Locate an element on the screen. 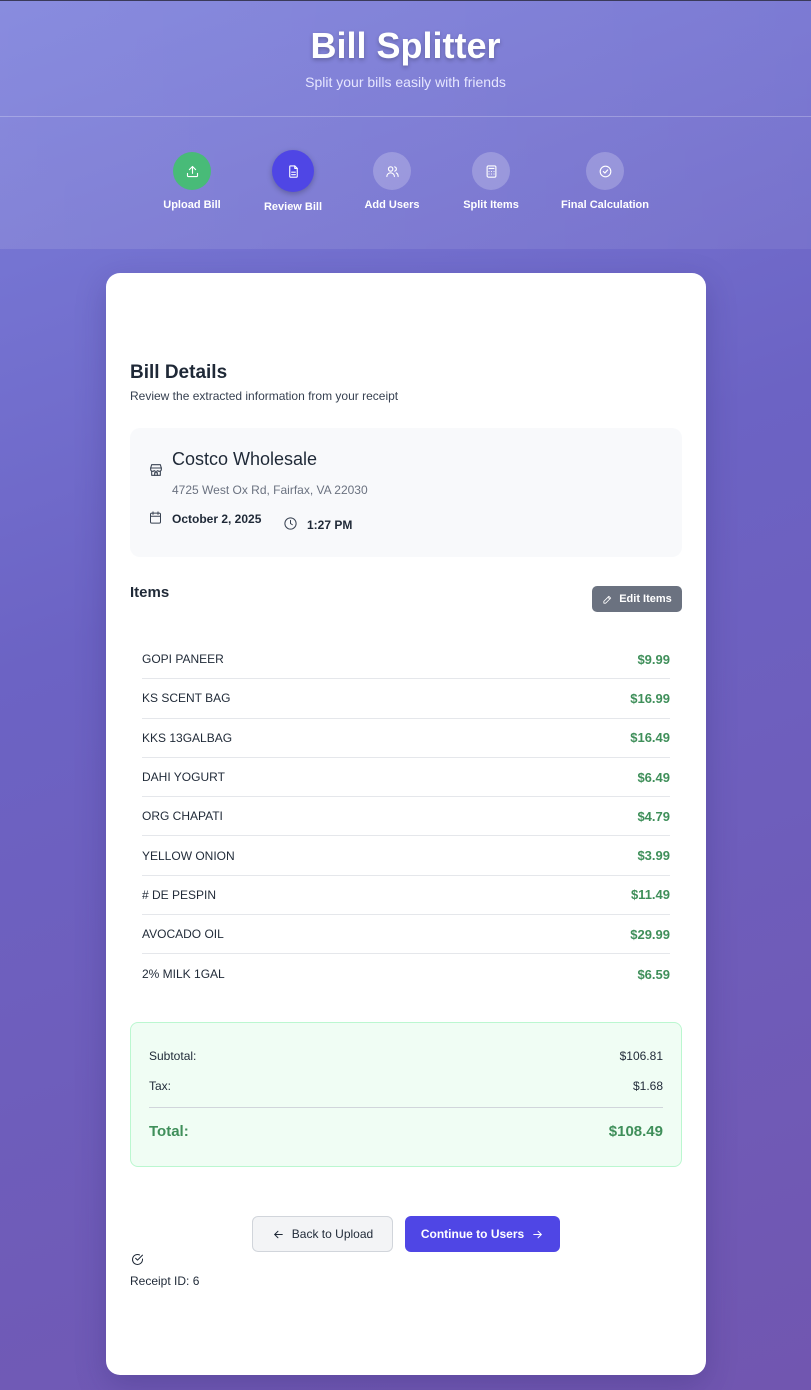  upload-icon is located at coordinates (192, 171).